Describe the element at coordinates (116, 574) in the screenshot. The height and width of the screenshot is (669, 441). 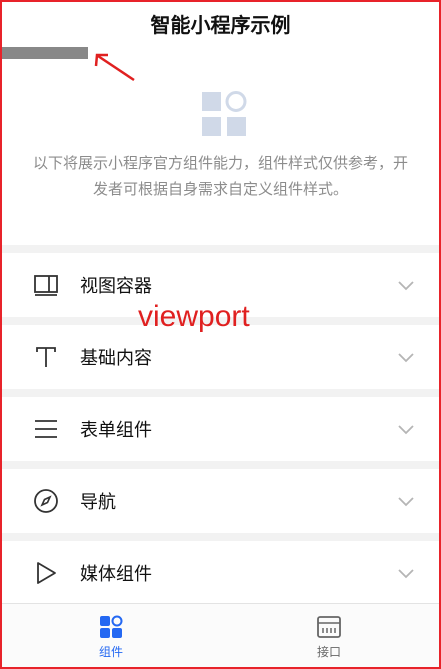
I see `list-item-label: 媒体组件` at that location.